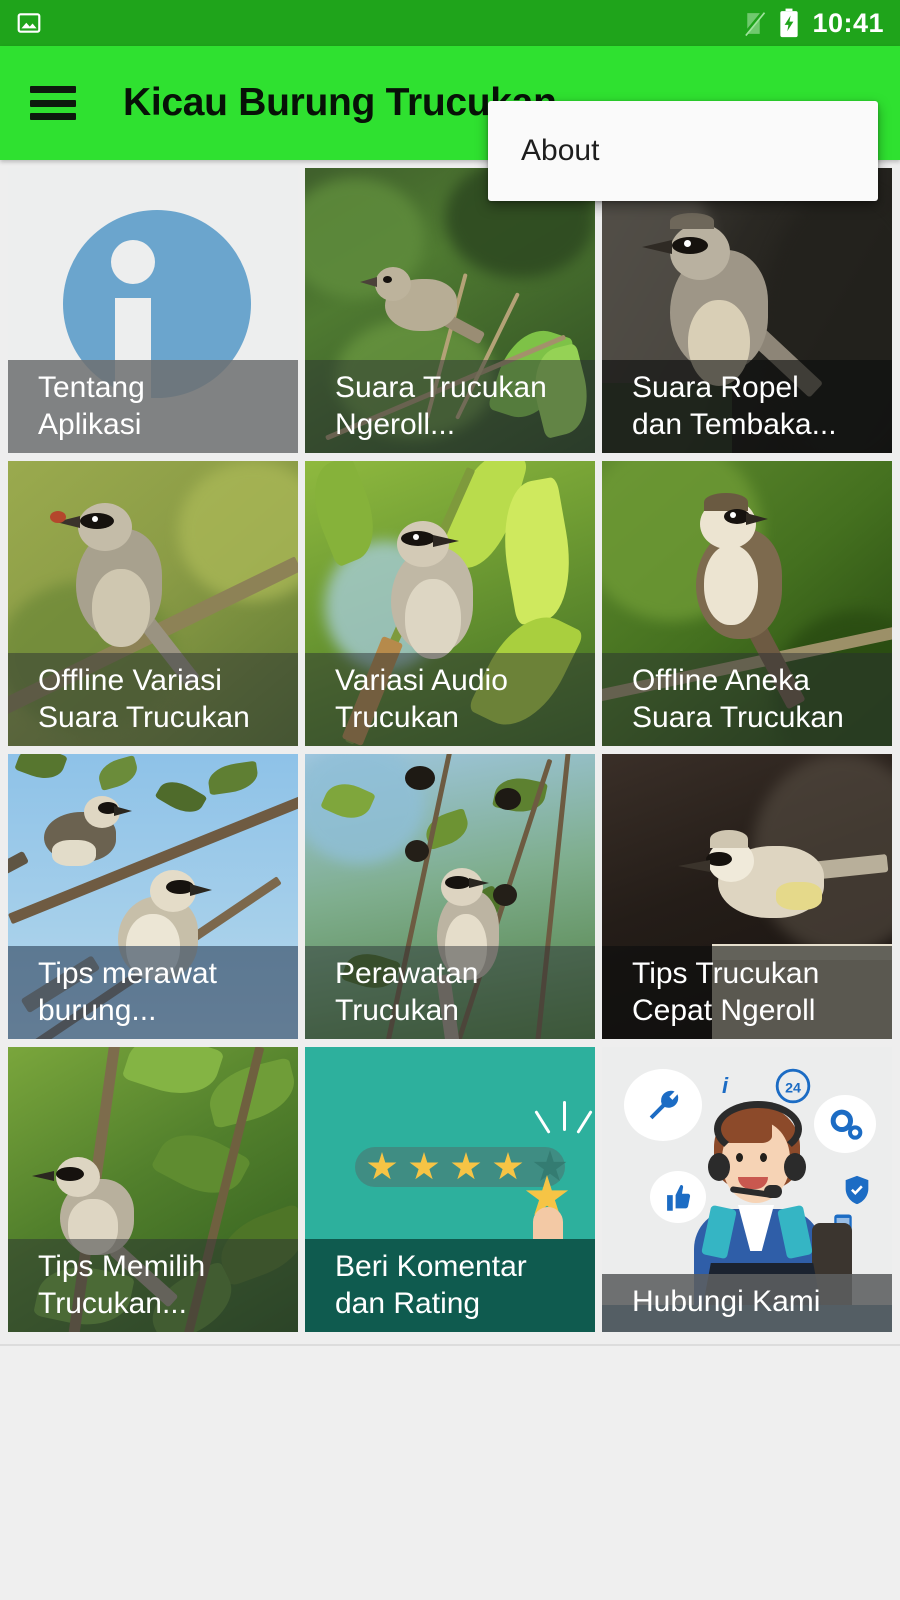  I want to click on caption-line: Cepat Ngeroll, so click(724, 1010).